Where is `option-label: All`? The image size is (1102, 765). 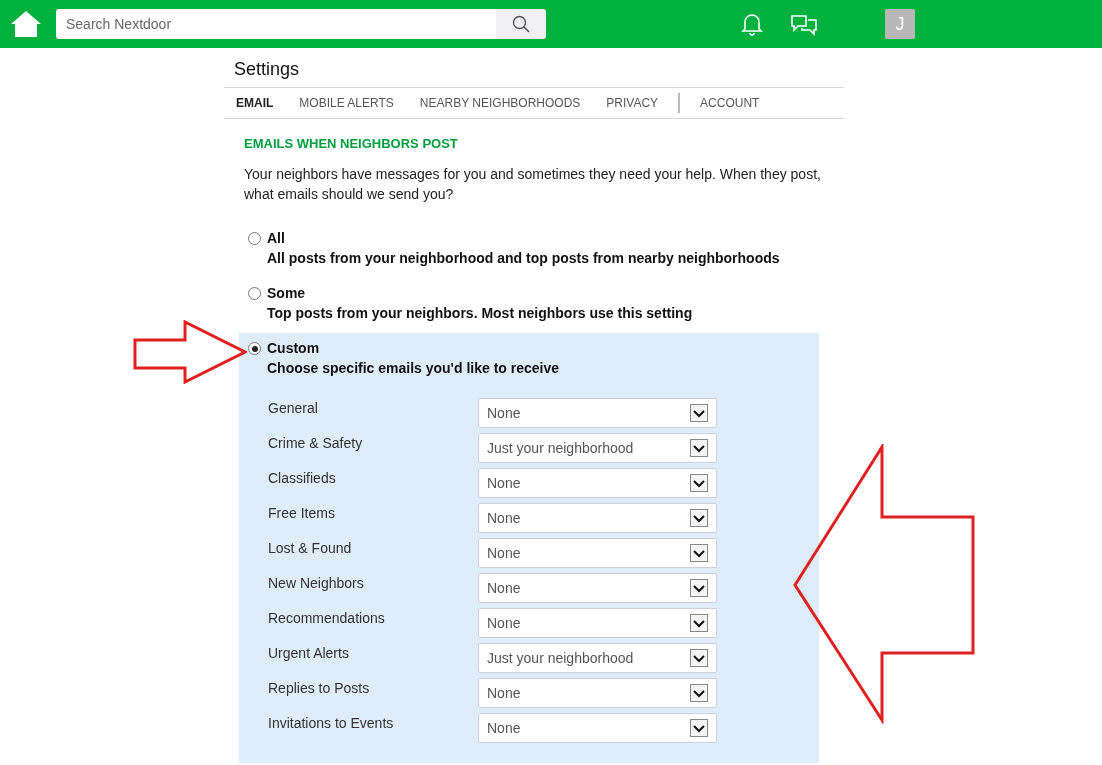 option-label: All is located at coordinates (276, 238).